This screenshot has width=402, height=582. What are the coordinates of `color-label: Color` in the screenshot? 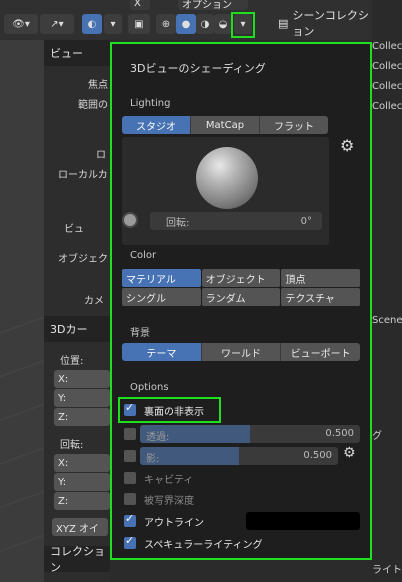 It's located at (143, 255).